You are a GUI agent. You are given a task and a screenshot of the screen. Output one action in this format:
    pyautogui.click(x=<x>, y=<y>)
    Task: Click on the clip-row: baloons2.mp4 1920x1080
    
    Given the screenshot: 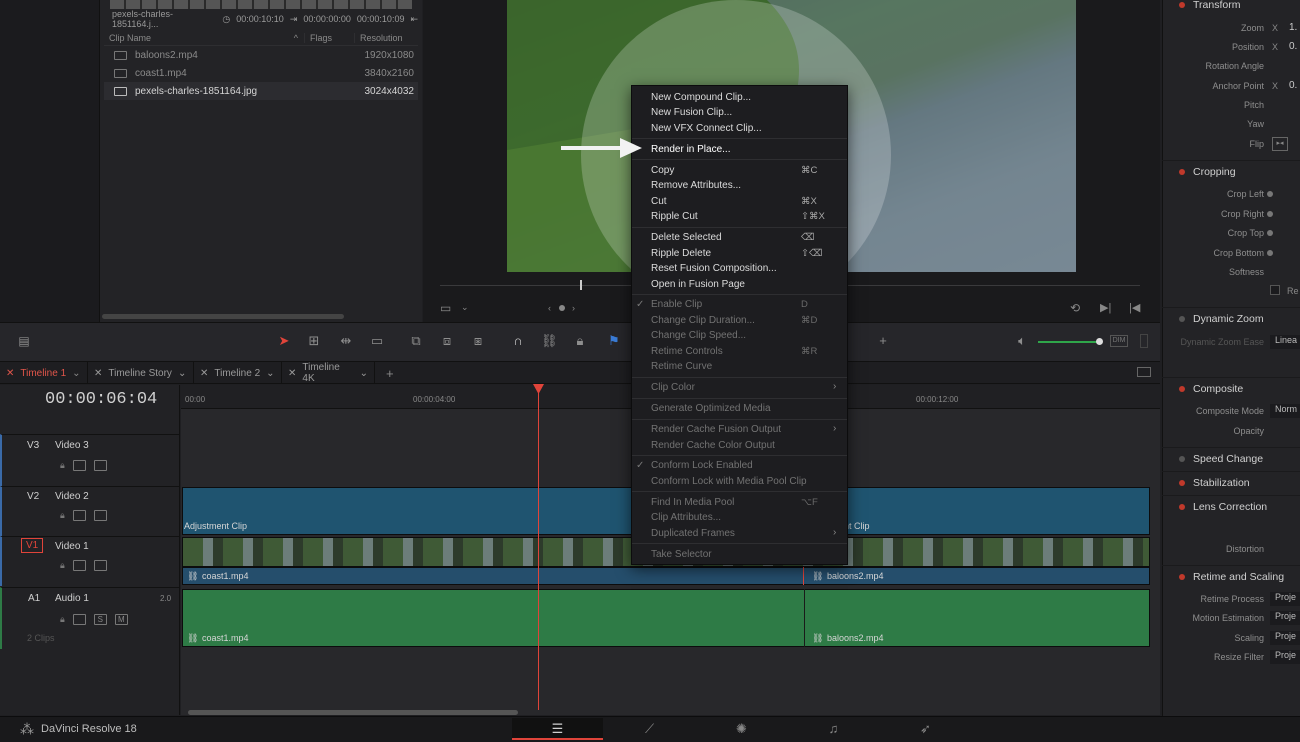 What is the action you would take?
    pyautogui.click(x=261, y=55)
    